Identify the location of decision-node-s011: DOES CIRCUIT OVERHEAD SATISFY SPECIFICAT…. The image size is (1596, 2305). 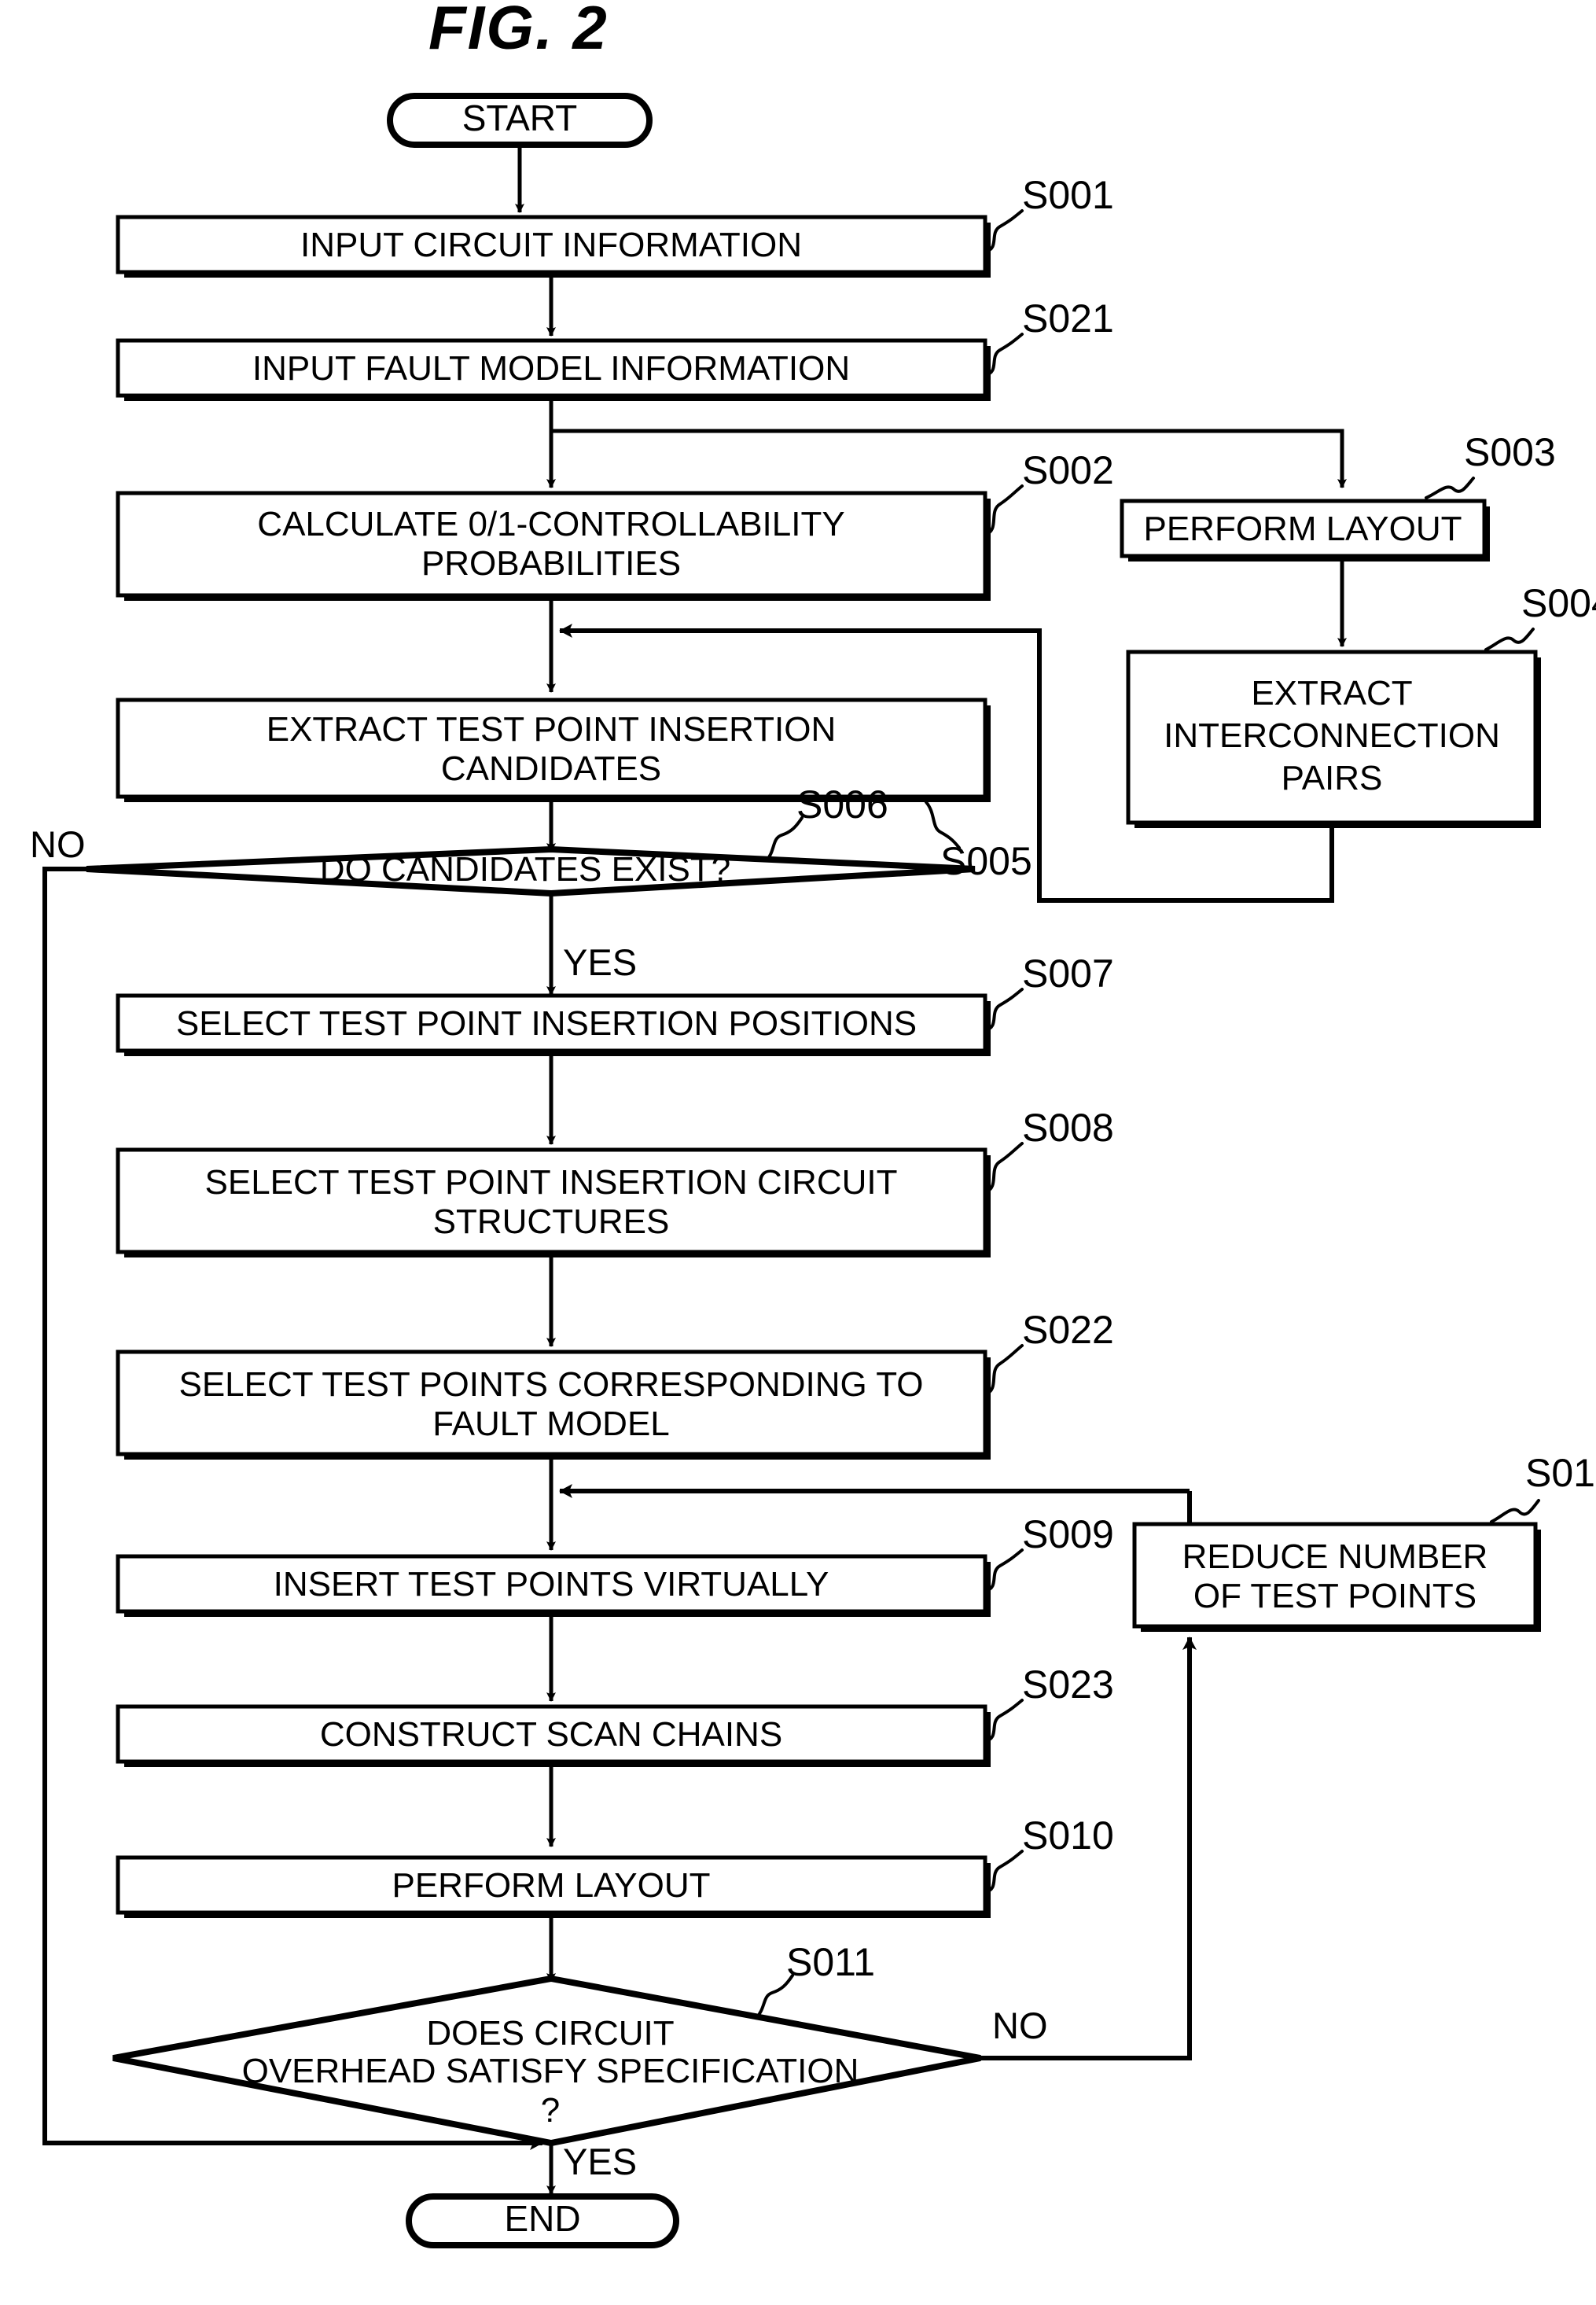
(546, 2061).